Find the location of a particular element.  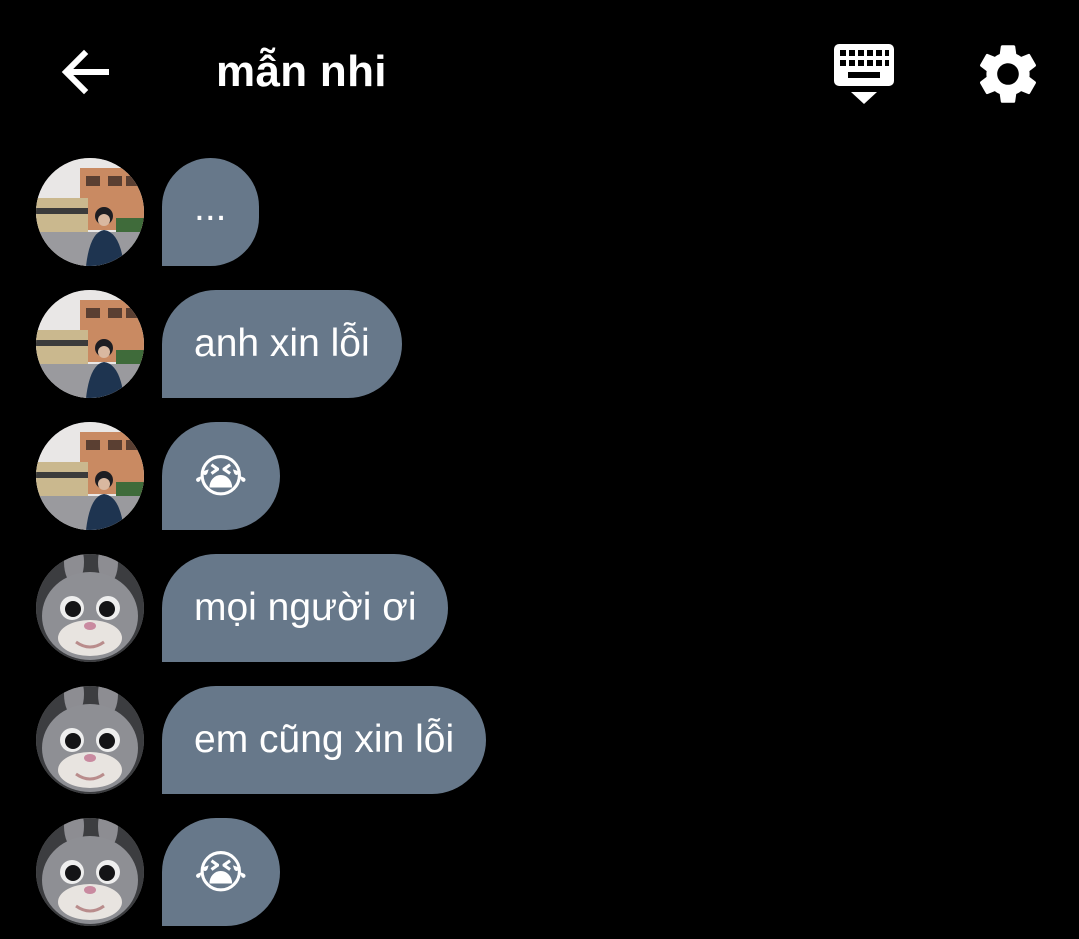

message-bubble: em cũng xin lỗi is located at coordinates (324, 740).